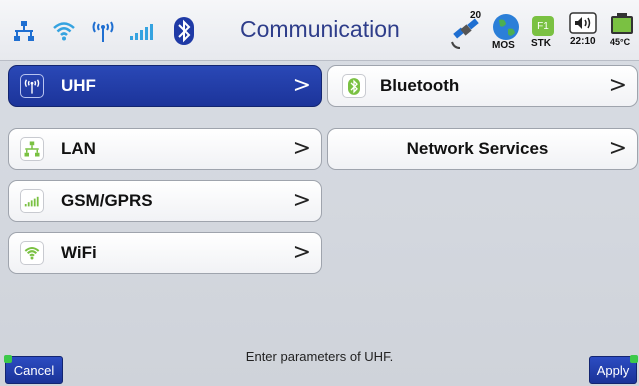  Describe the element at coordinates (477, 148) in the screenshot. I see `menu-item-label: Network Services` at that location.